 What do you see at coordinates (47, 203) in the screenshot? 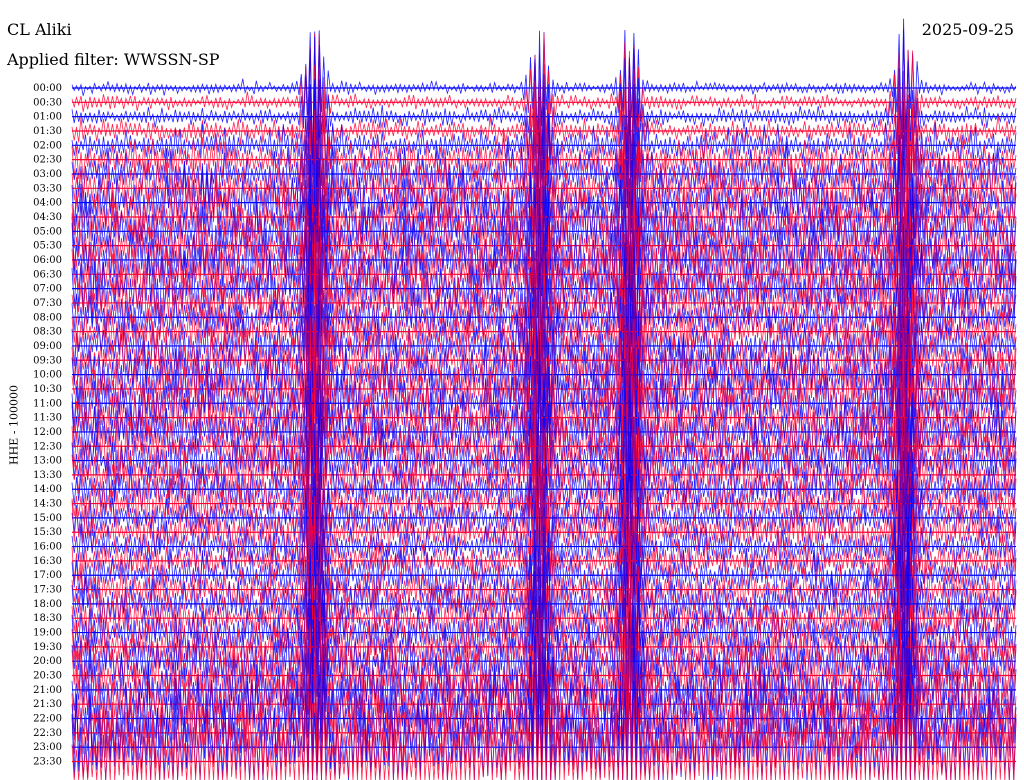
I see `y-tick-label: 04:00` at bounding box center [47, 203].